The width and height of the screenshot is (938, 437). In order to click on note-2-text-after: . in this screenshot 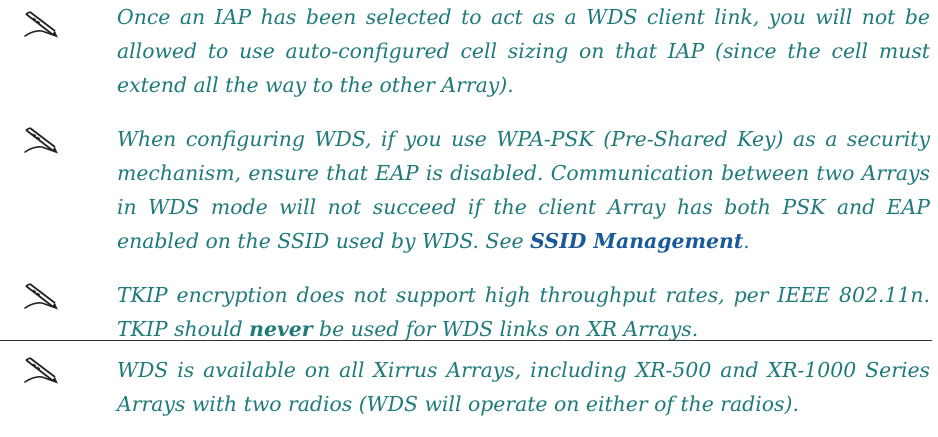, I will do `click(746, 241)`.